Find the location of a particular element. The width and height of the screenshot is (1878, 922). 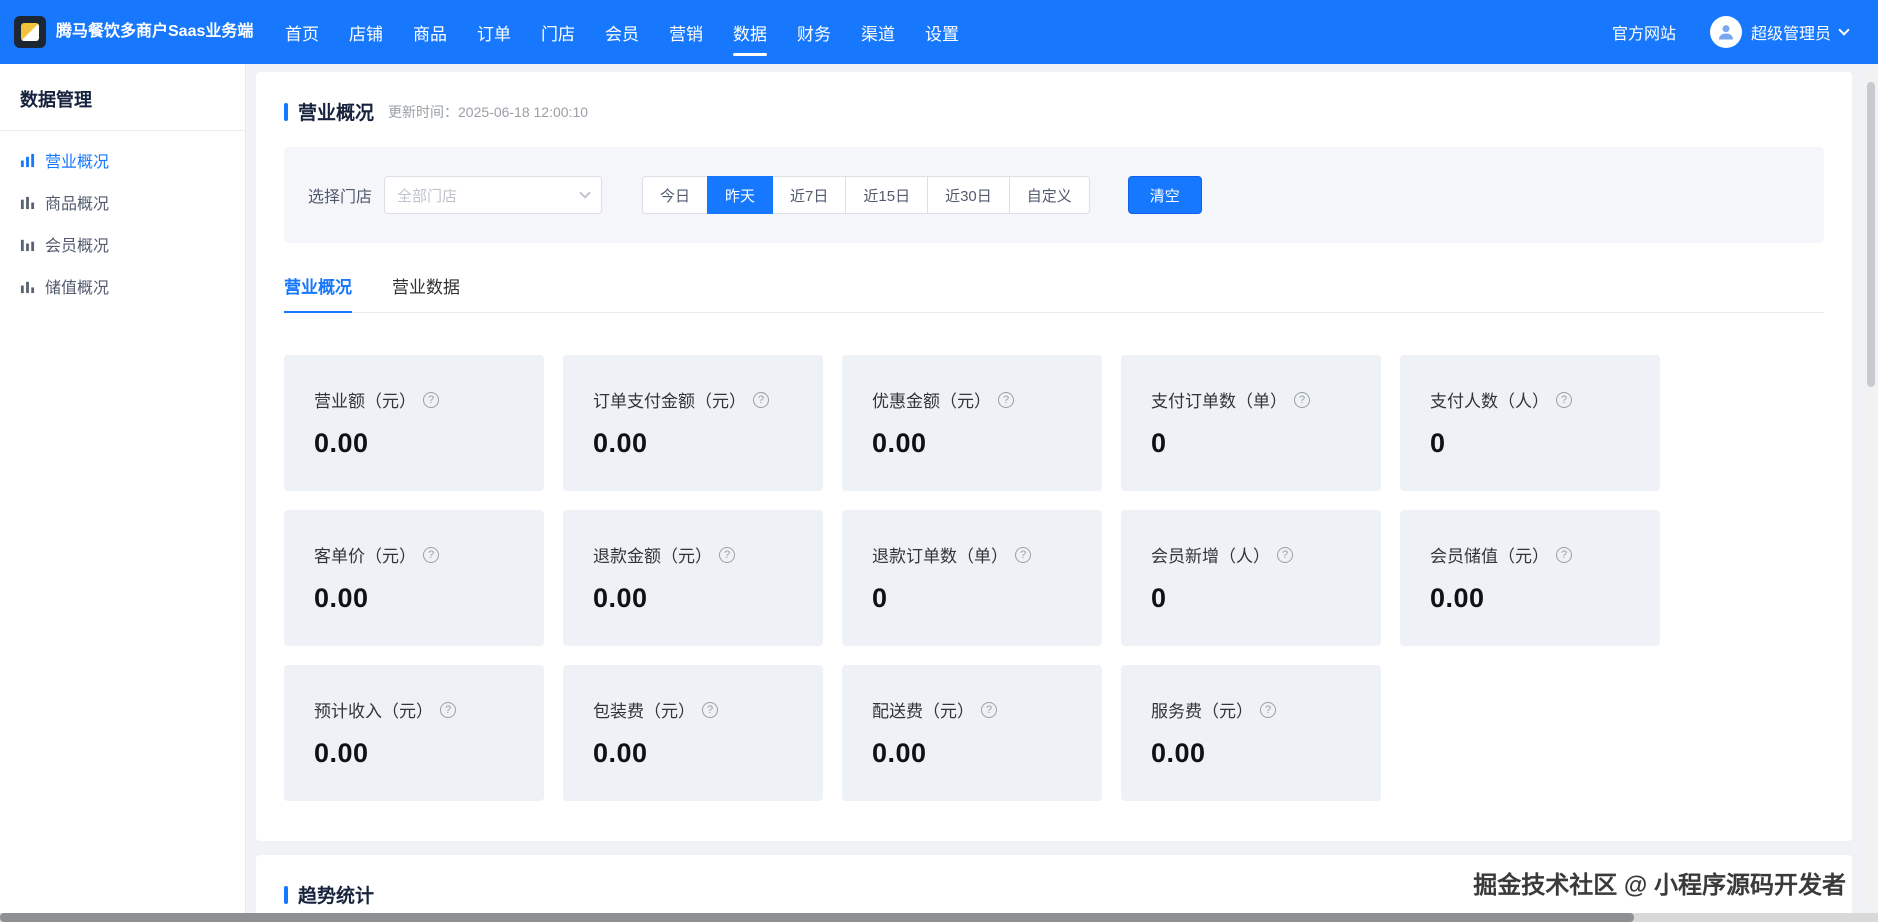

tab-business-overview: 营业概况 is located at coordinates (318, 293).